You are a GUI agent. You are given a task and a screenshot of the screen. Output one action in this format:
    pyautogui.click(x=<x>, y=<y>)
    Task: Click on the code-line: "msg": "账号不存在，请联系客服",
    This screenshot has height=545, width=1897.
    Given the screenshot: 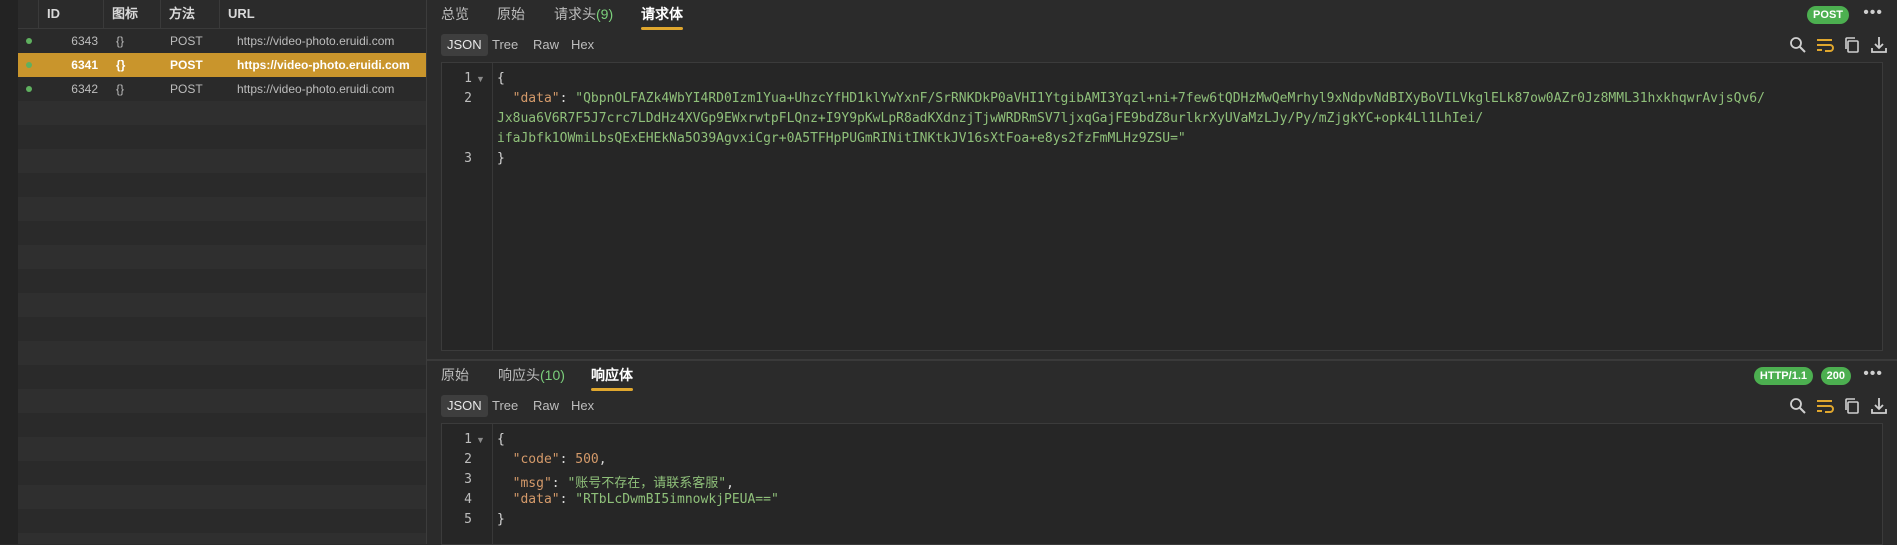 What is the action you would take?
    pyautogui.click(x=615, y=481)
    